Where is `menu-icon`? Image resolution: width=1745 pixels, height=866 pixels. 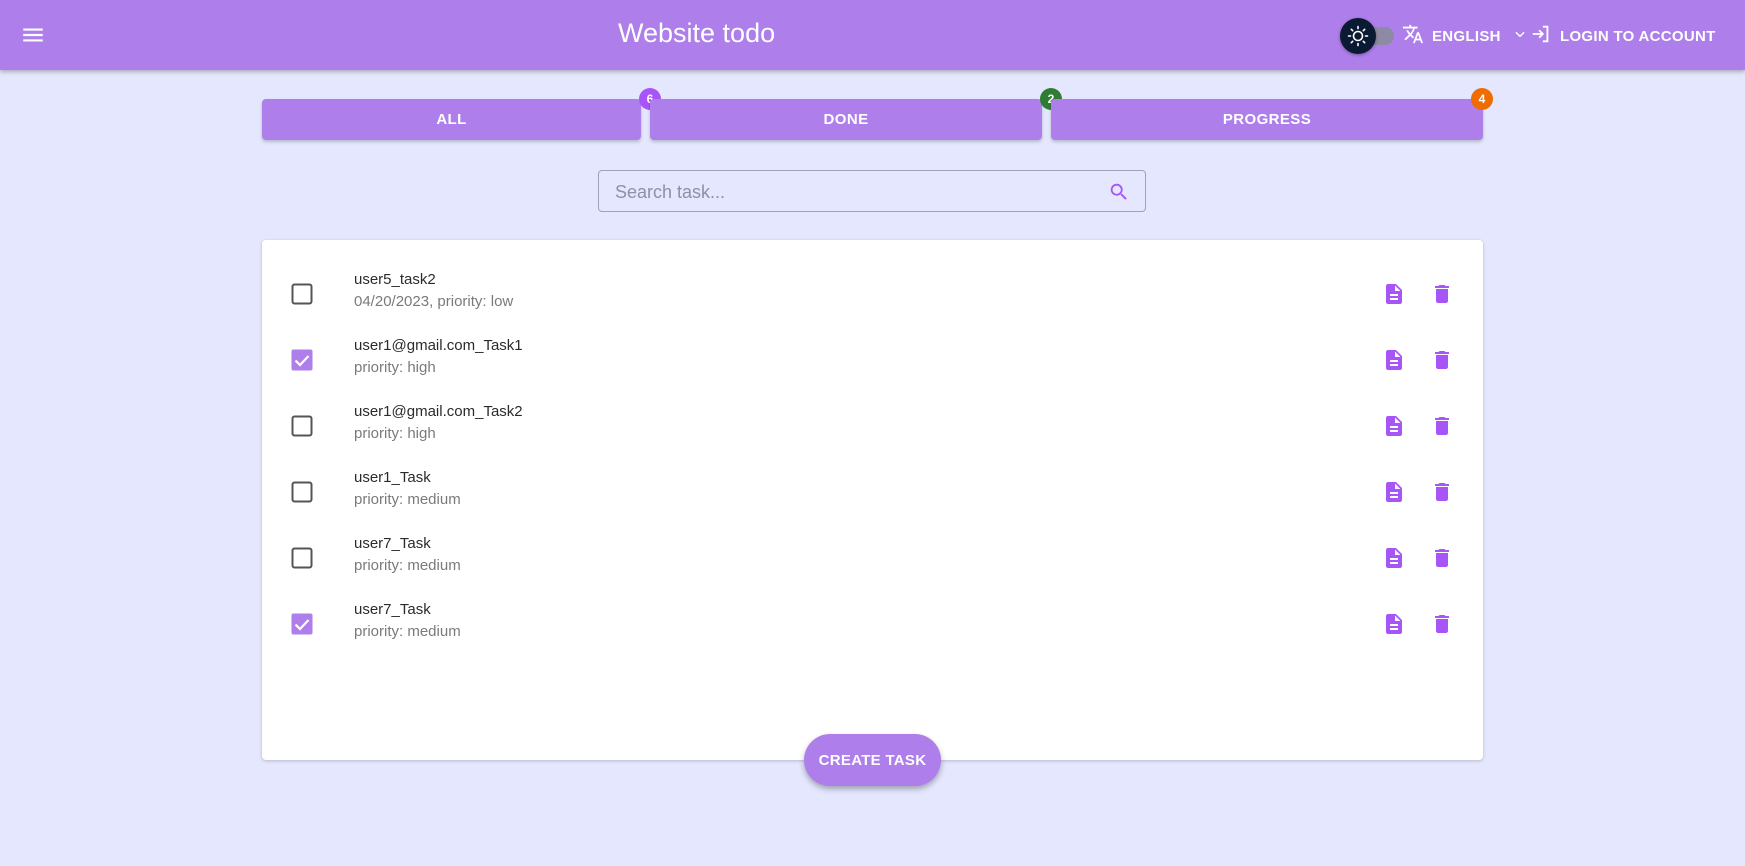 menu-icon is located at coordinates (35, 35).